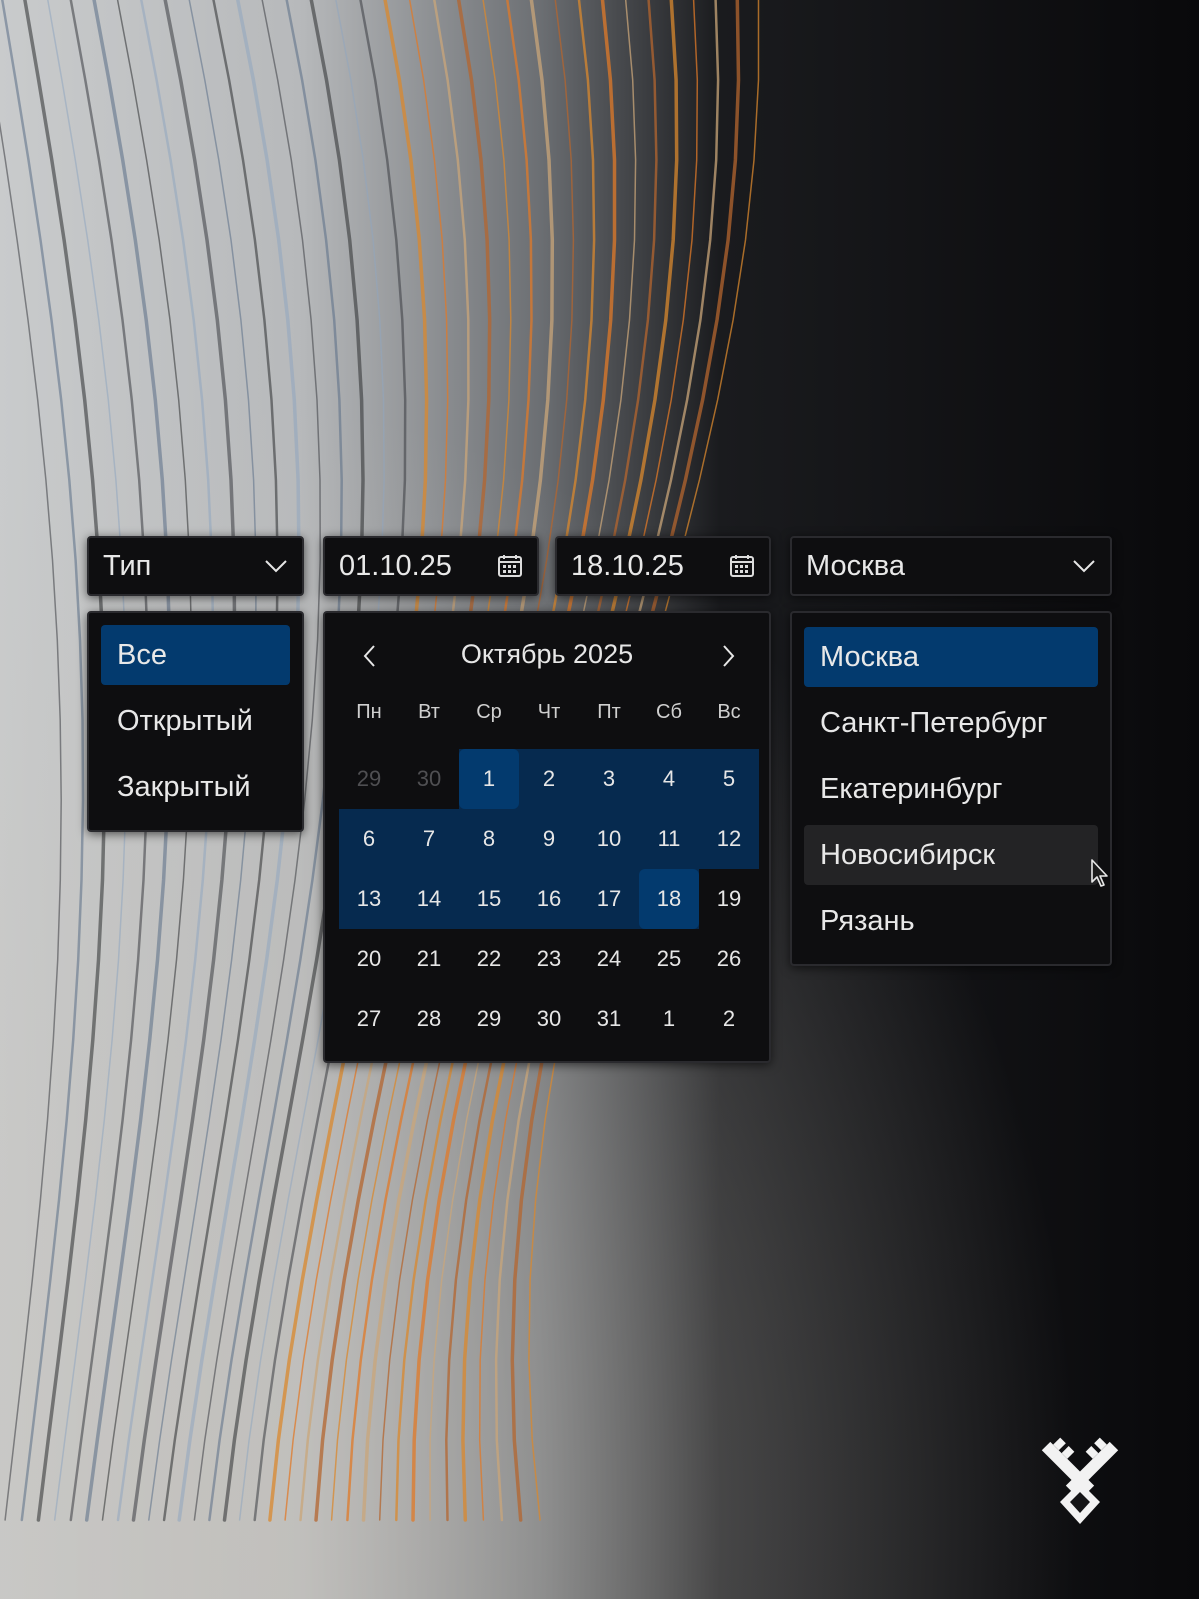  I want to click on calendar-day: 26, so click(729, 959).